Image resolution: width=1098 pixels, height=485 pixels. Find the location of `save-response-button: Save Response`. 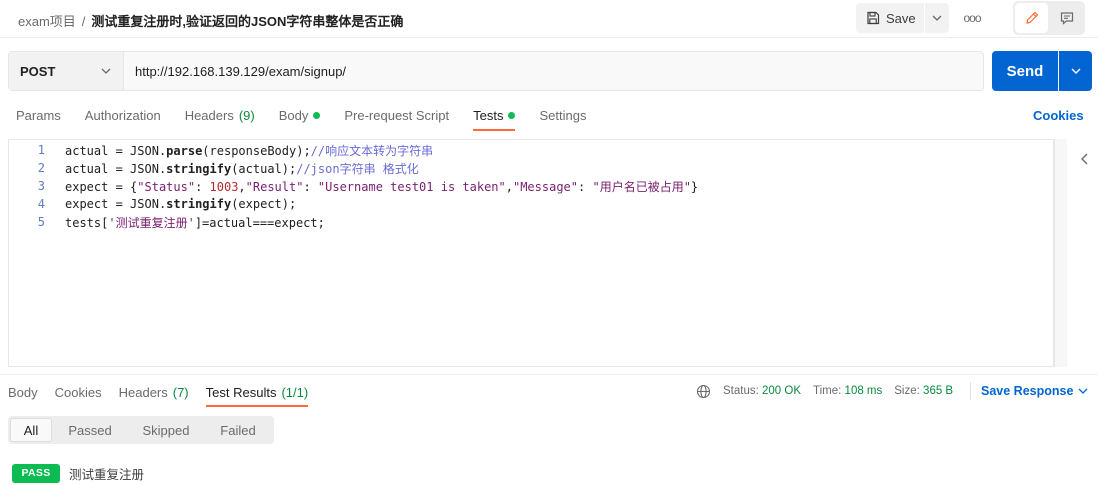

save-response-button: Save Response is located at coordinates (1034, 391).